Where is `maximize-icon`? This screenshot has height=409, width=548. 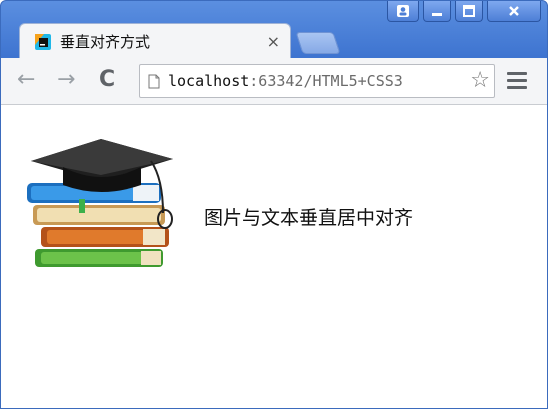
maximize-icon is located at coordinates (469, 11).